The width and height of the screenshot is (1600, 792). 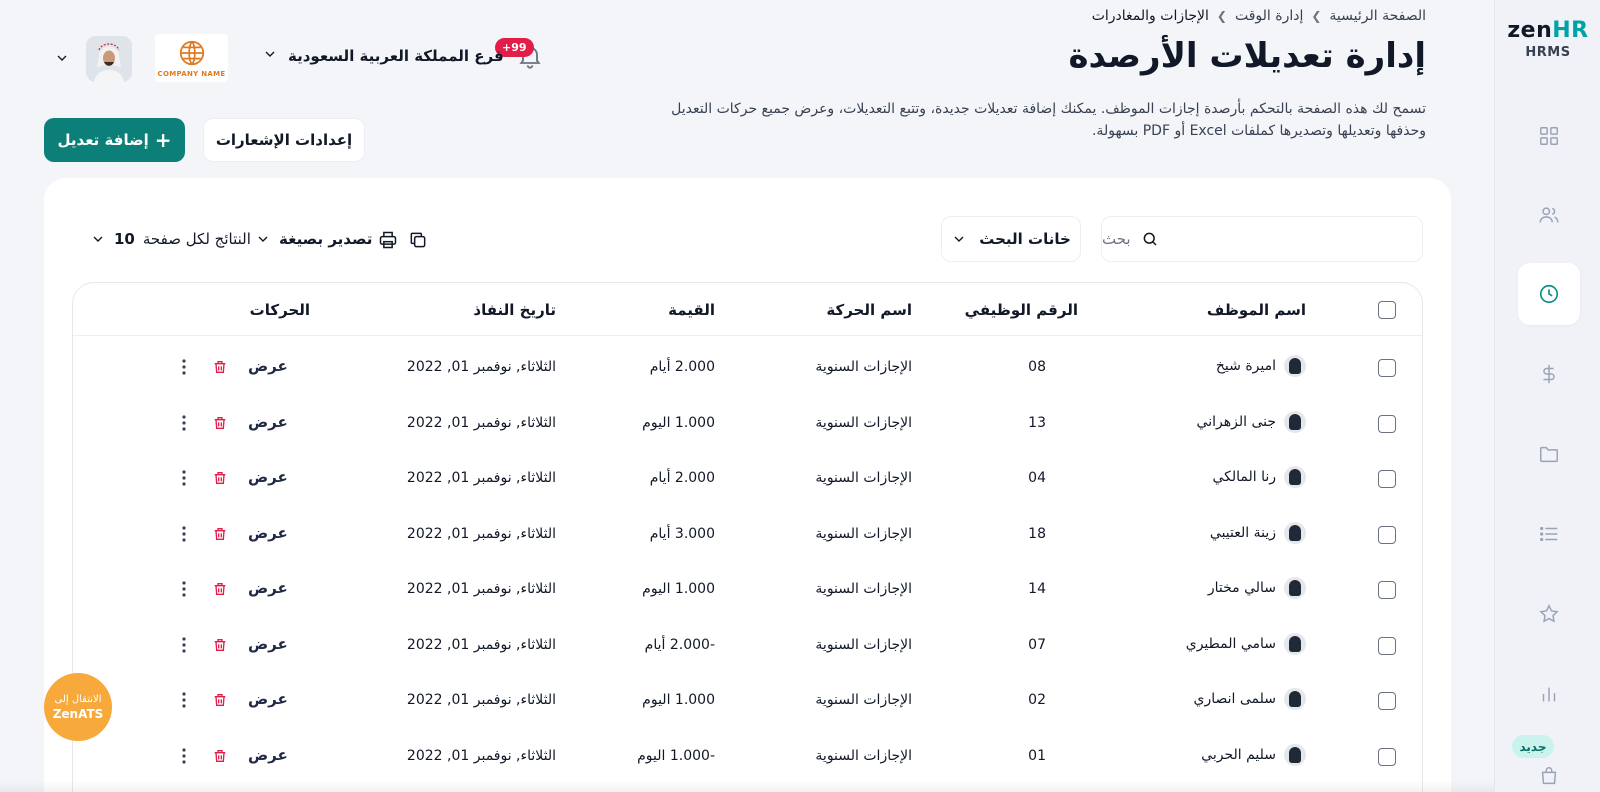 I want to click on employee-cell: سامي المطيري, so click(x=1246, y=644).